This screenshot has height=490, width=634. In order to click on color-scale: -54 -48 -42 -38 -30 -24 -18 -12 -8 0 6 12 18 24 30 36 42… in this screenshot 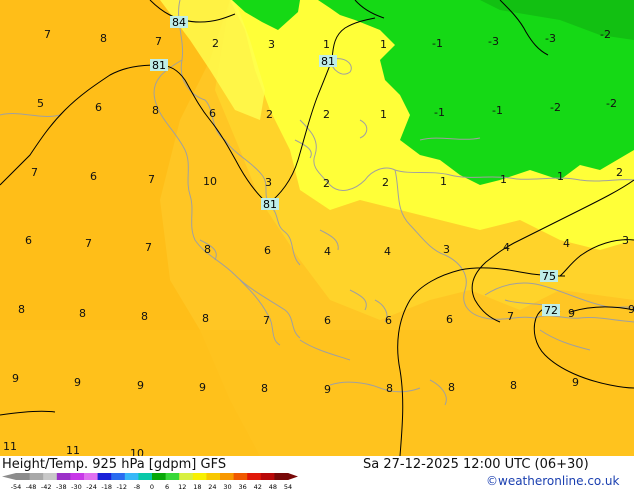, I will do `click(150, 481)`.